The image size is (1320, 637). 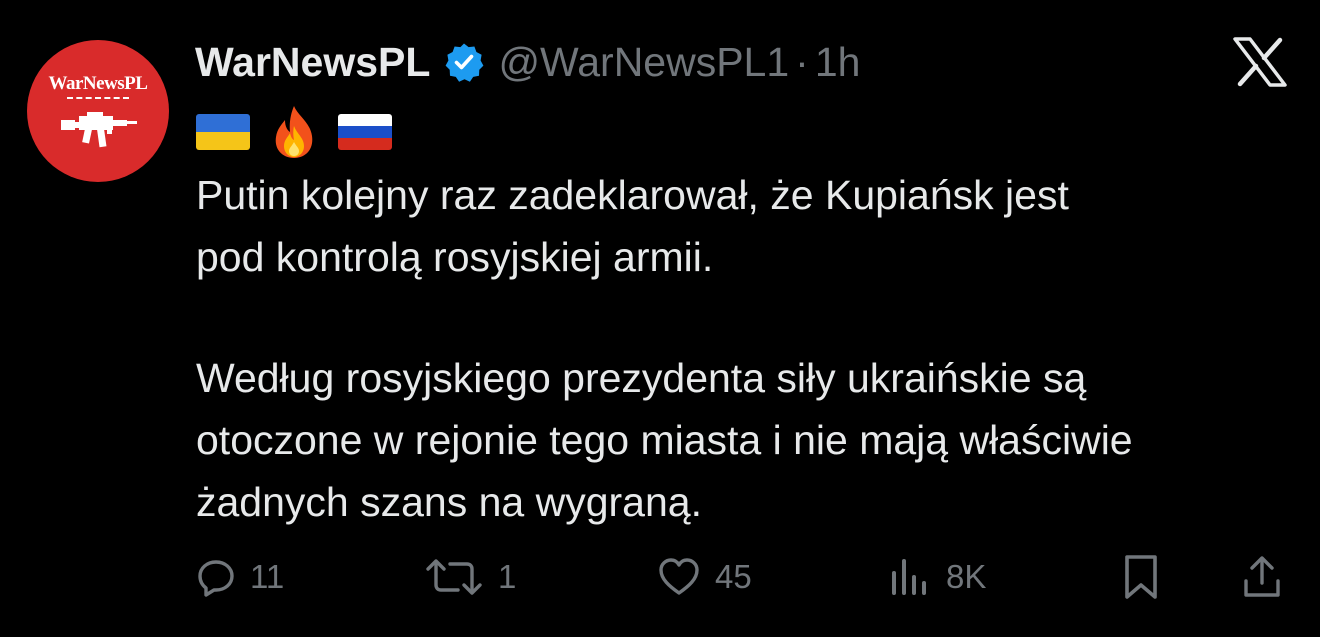 What do you see at coordinates (454, 577) in the screenshot?
I see `repost-icon` at bounding box center [454, 577].